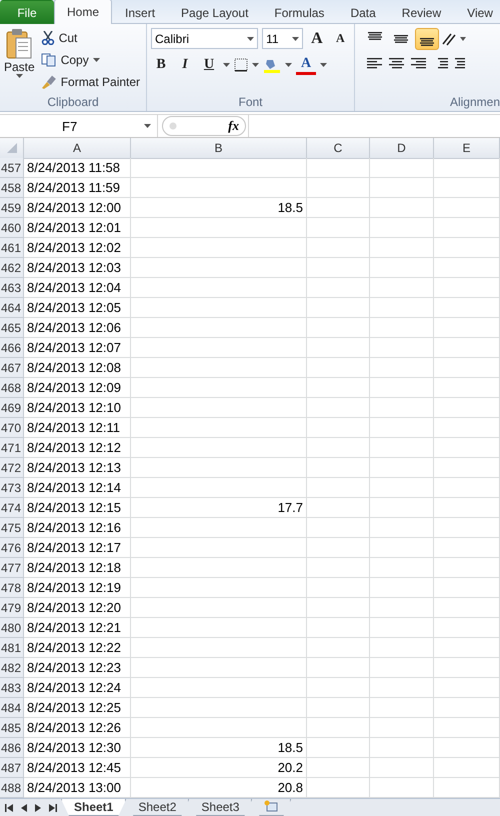  I want to click on ribbon-tab: View, so click(477, 12).